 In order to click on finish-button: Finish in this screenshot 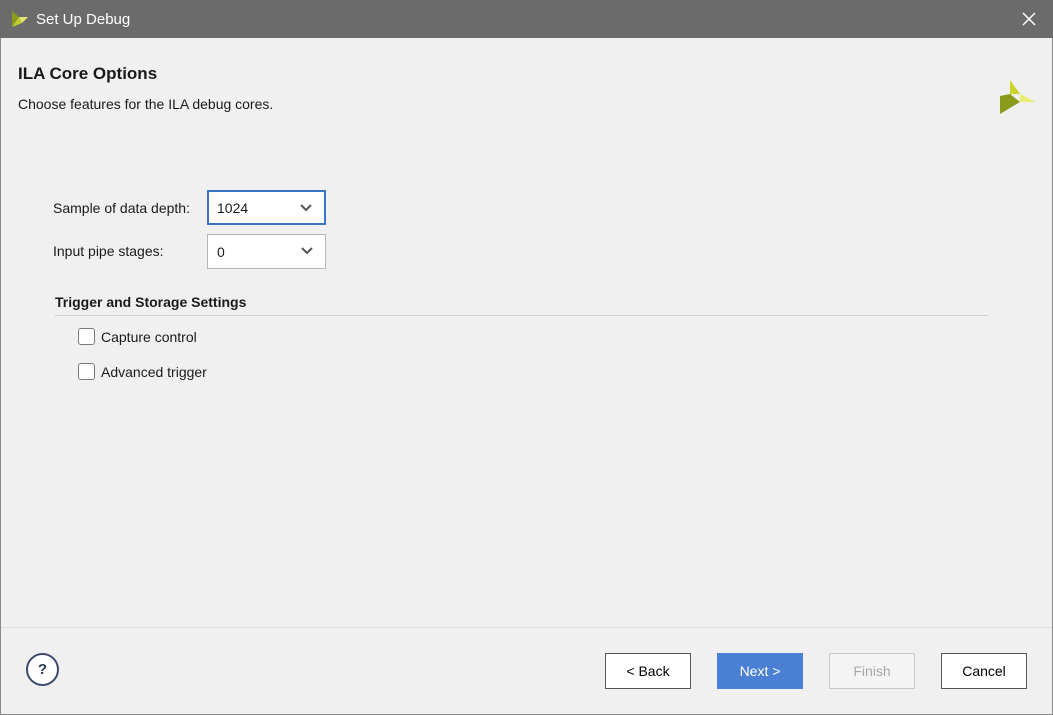, I will do `click(872, 671)`.